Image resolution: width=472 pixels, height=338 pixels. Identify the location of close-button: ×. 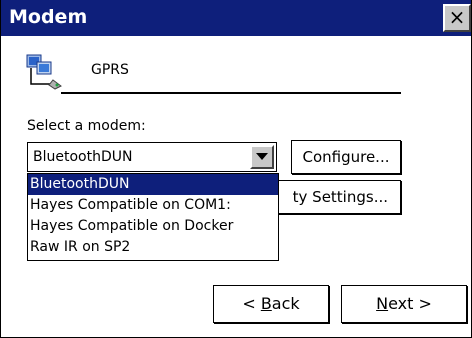
(457, 18).